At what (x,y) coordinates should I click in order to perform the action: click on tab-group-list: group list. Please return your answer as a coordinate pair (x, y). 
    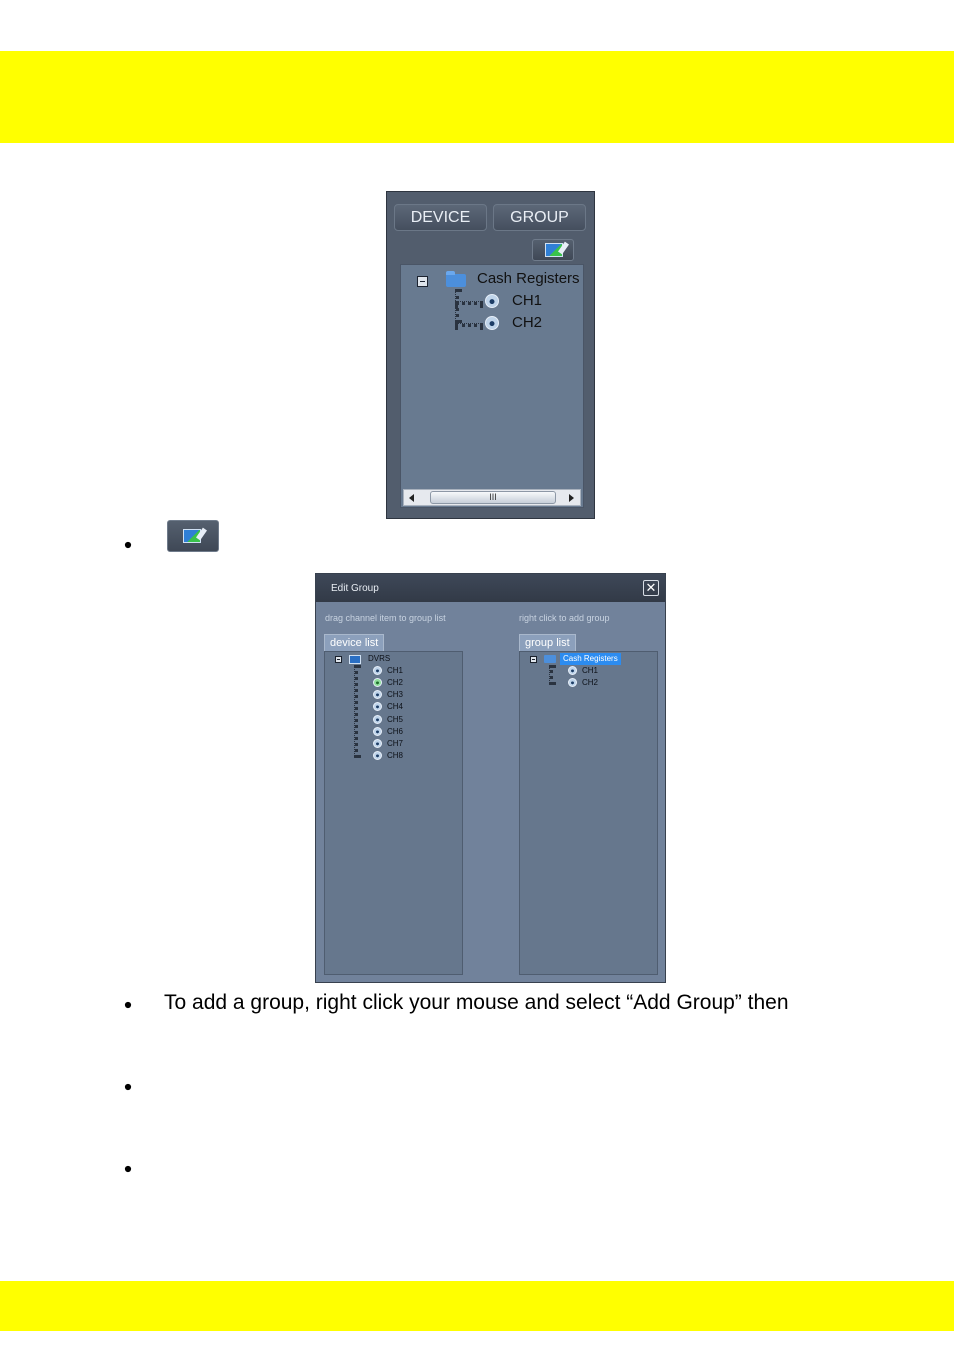
    Looking at the image, I should click on (547, 642).